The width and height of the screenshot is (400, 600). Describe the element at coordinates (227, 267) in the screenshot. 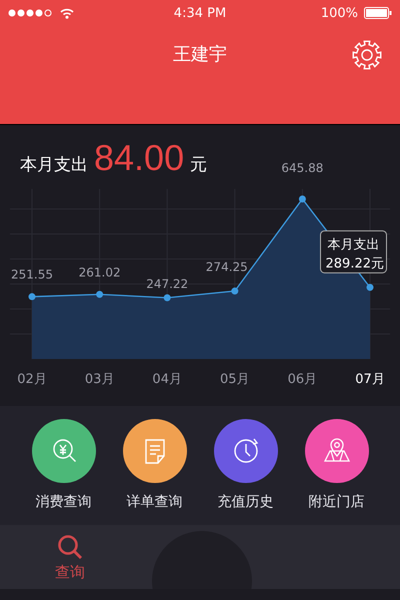

I see `data-label: 274.25` at that location.